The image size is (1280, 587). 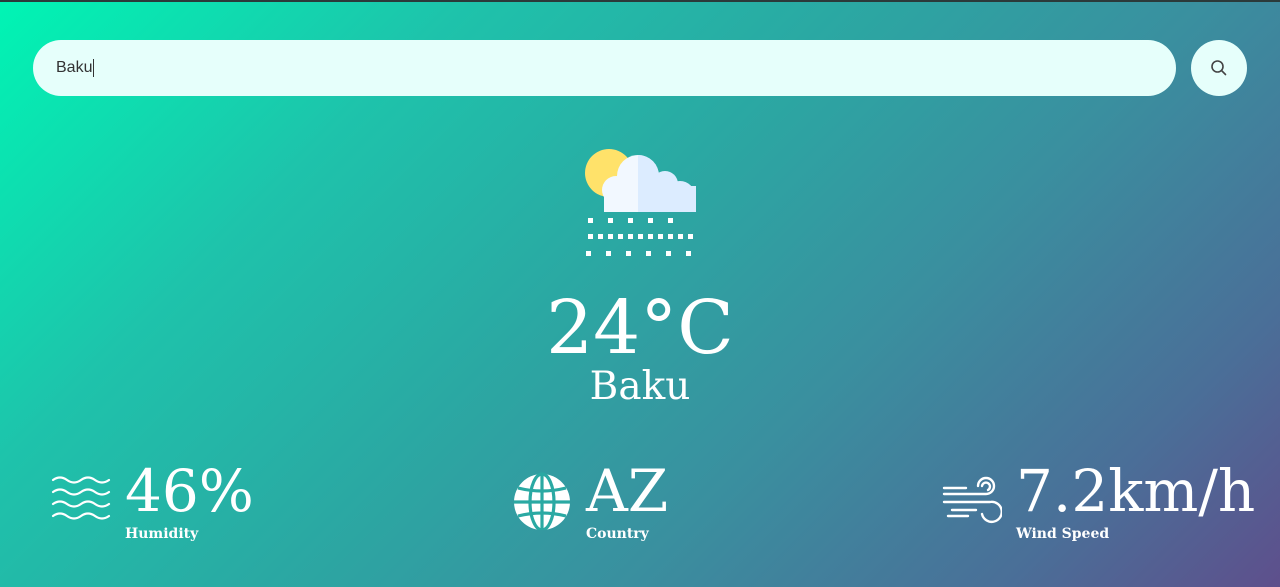 What do you see at coordinates (94, 67) in the screenshot?
I see `text-caret` at bounding box center [94, 67].